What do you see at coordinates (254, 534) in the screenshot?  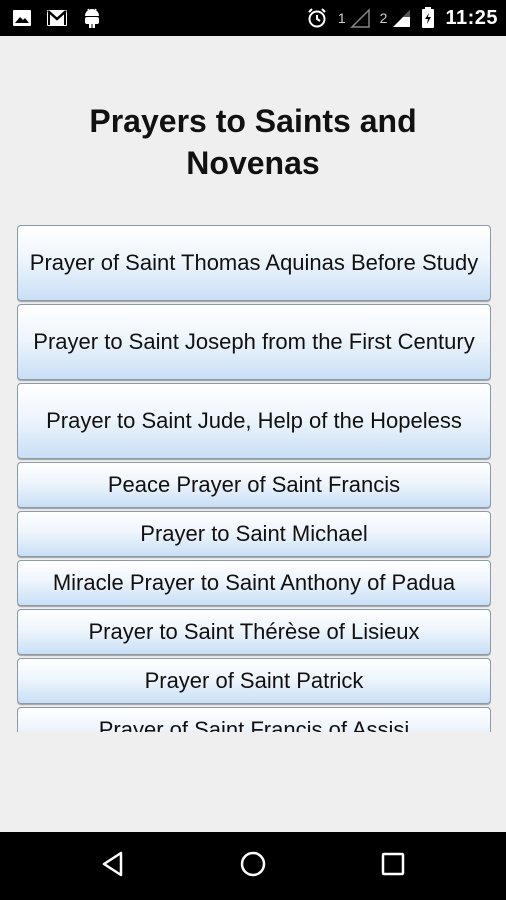 I see `prayer-button-saint-michael: Prayer to Saint Michael` at bounding box center [254, 534].